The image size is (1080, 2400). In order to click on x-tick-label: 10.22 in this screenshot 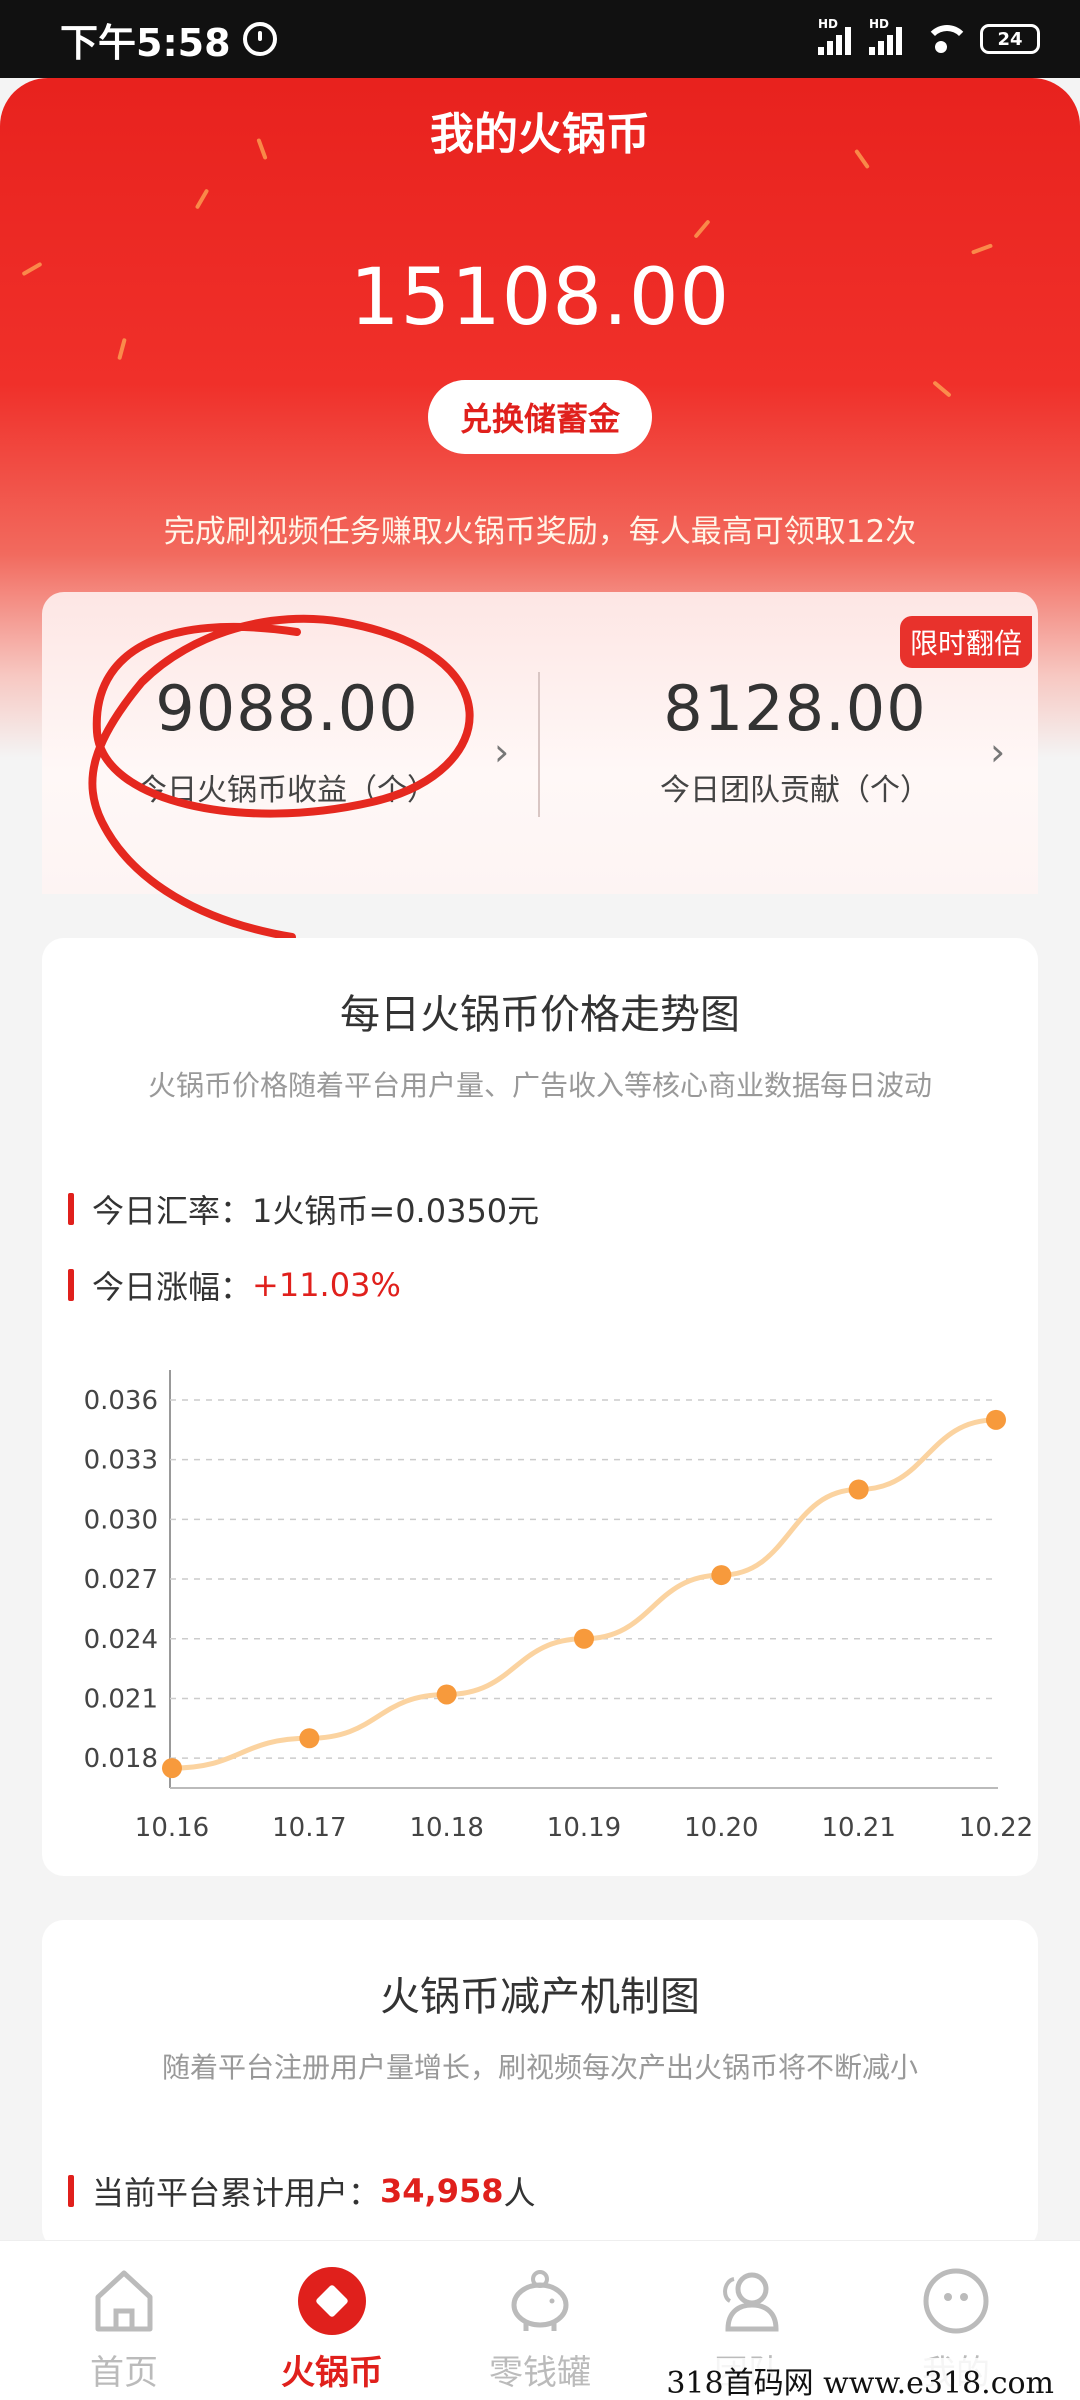, I will do `click(996, 1828)`.